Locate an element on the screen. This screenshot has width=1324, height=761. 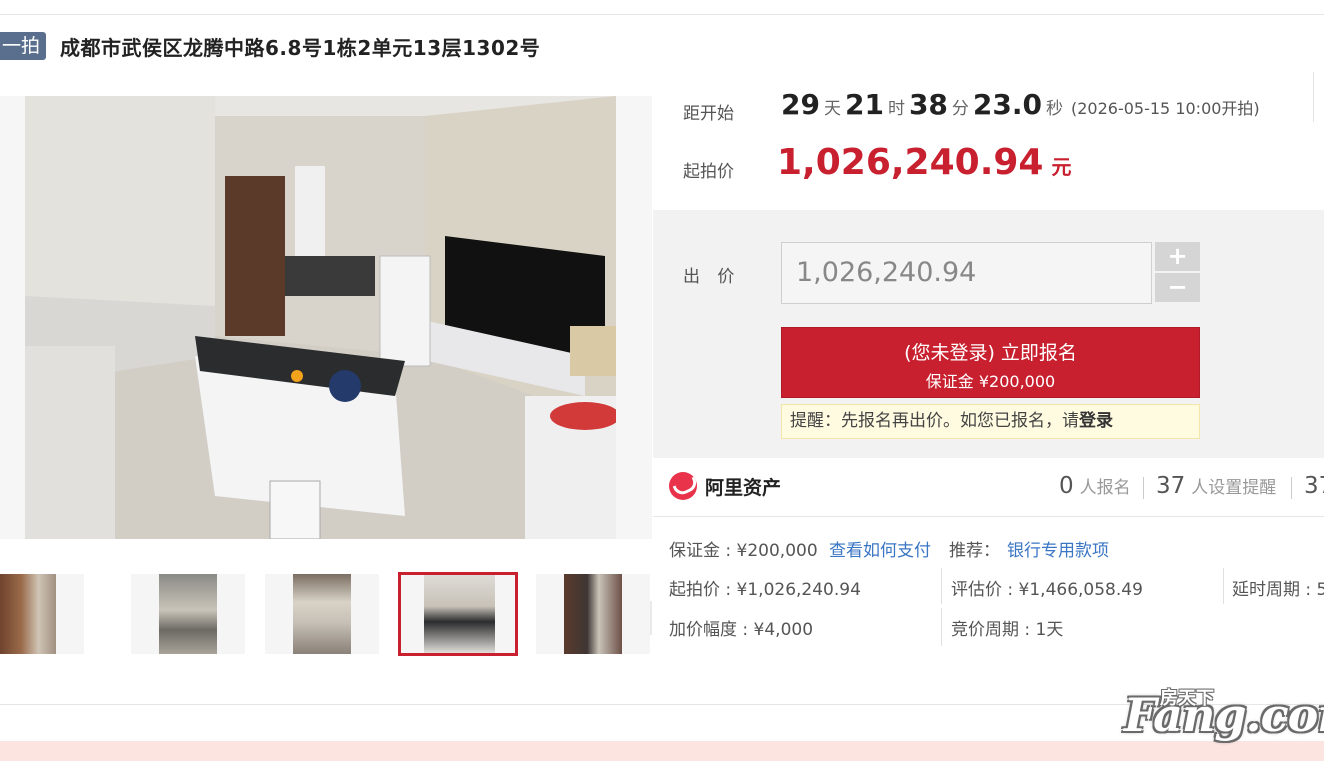
reminder-count-unit: 人设置提醒 is located at coordinates (1234, 488).